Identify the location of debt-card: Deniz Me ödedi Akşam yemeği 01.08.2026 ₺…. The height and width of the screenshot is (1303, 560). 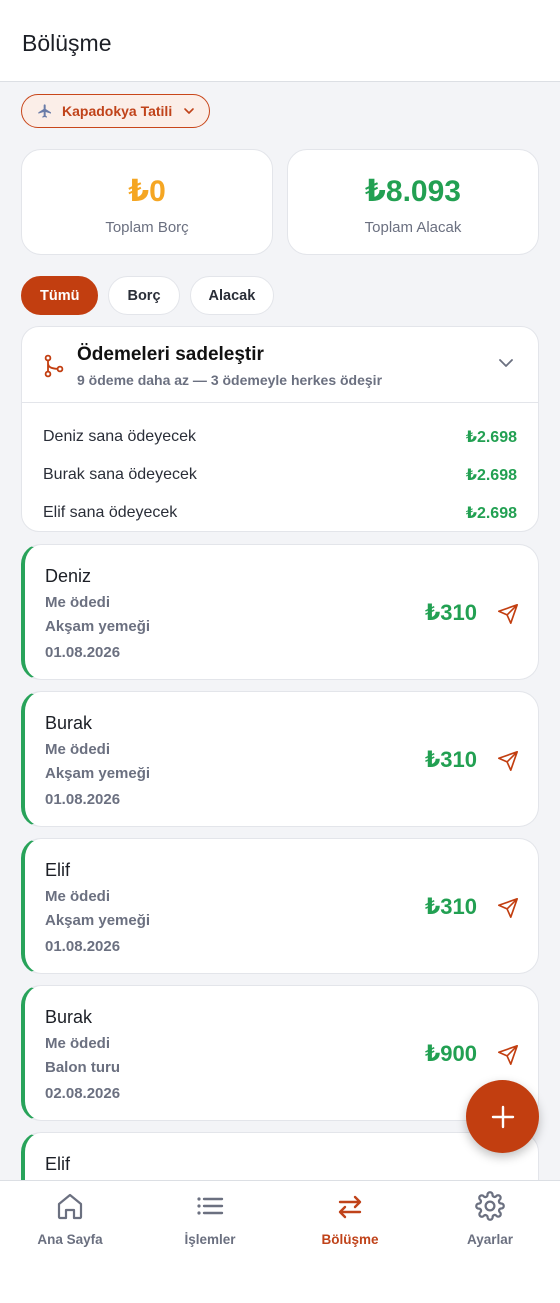
(280, 612).